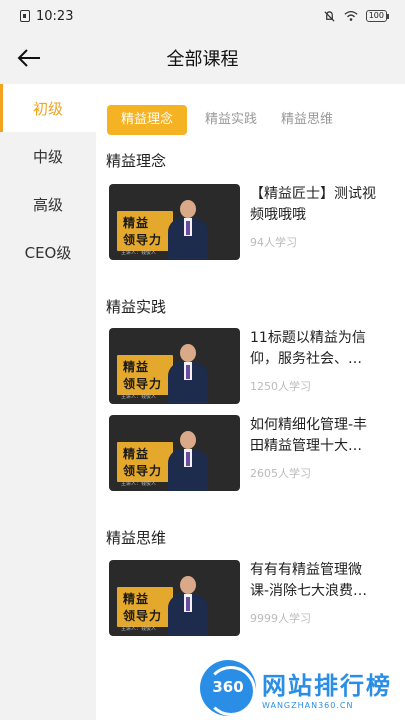 Image resolution: width=405 pixels, height=720 pixels. I want to click on watermark: 360 网站排行榜 WANGZHAN360.CN, so click(302, 688).